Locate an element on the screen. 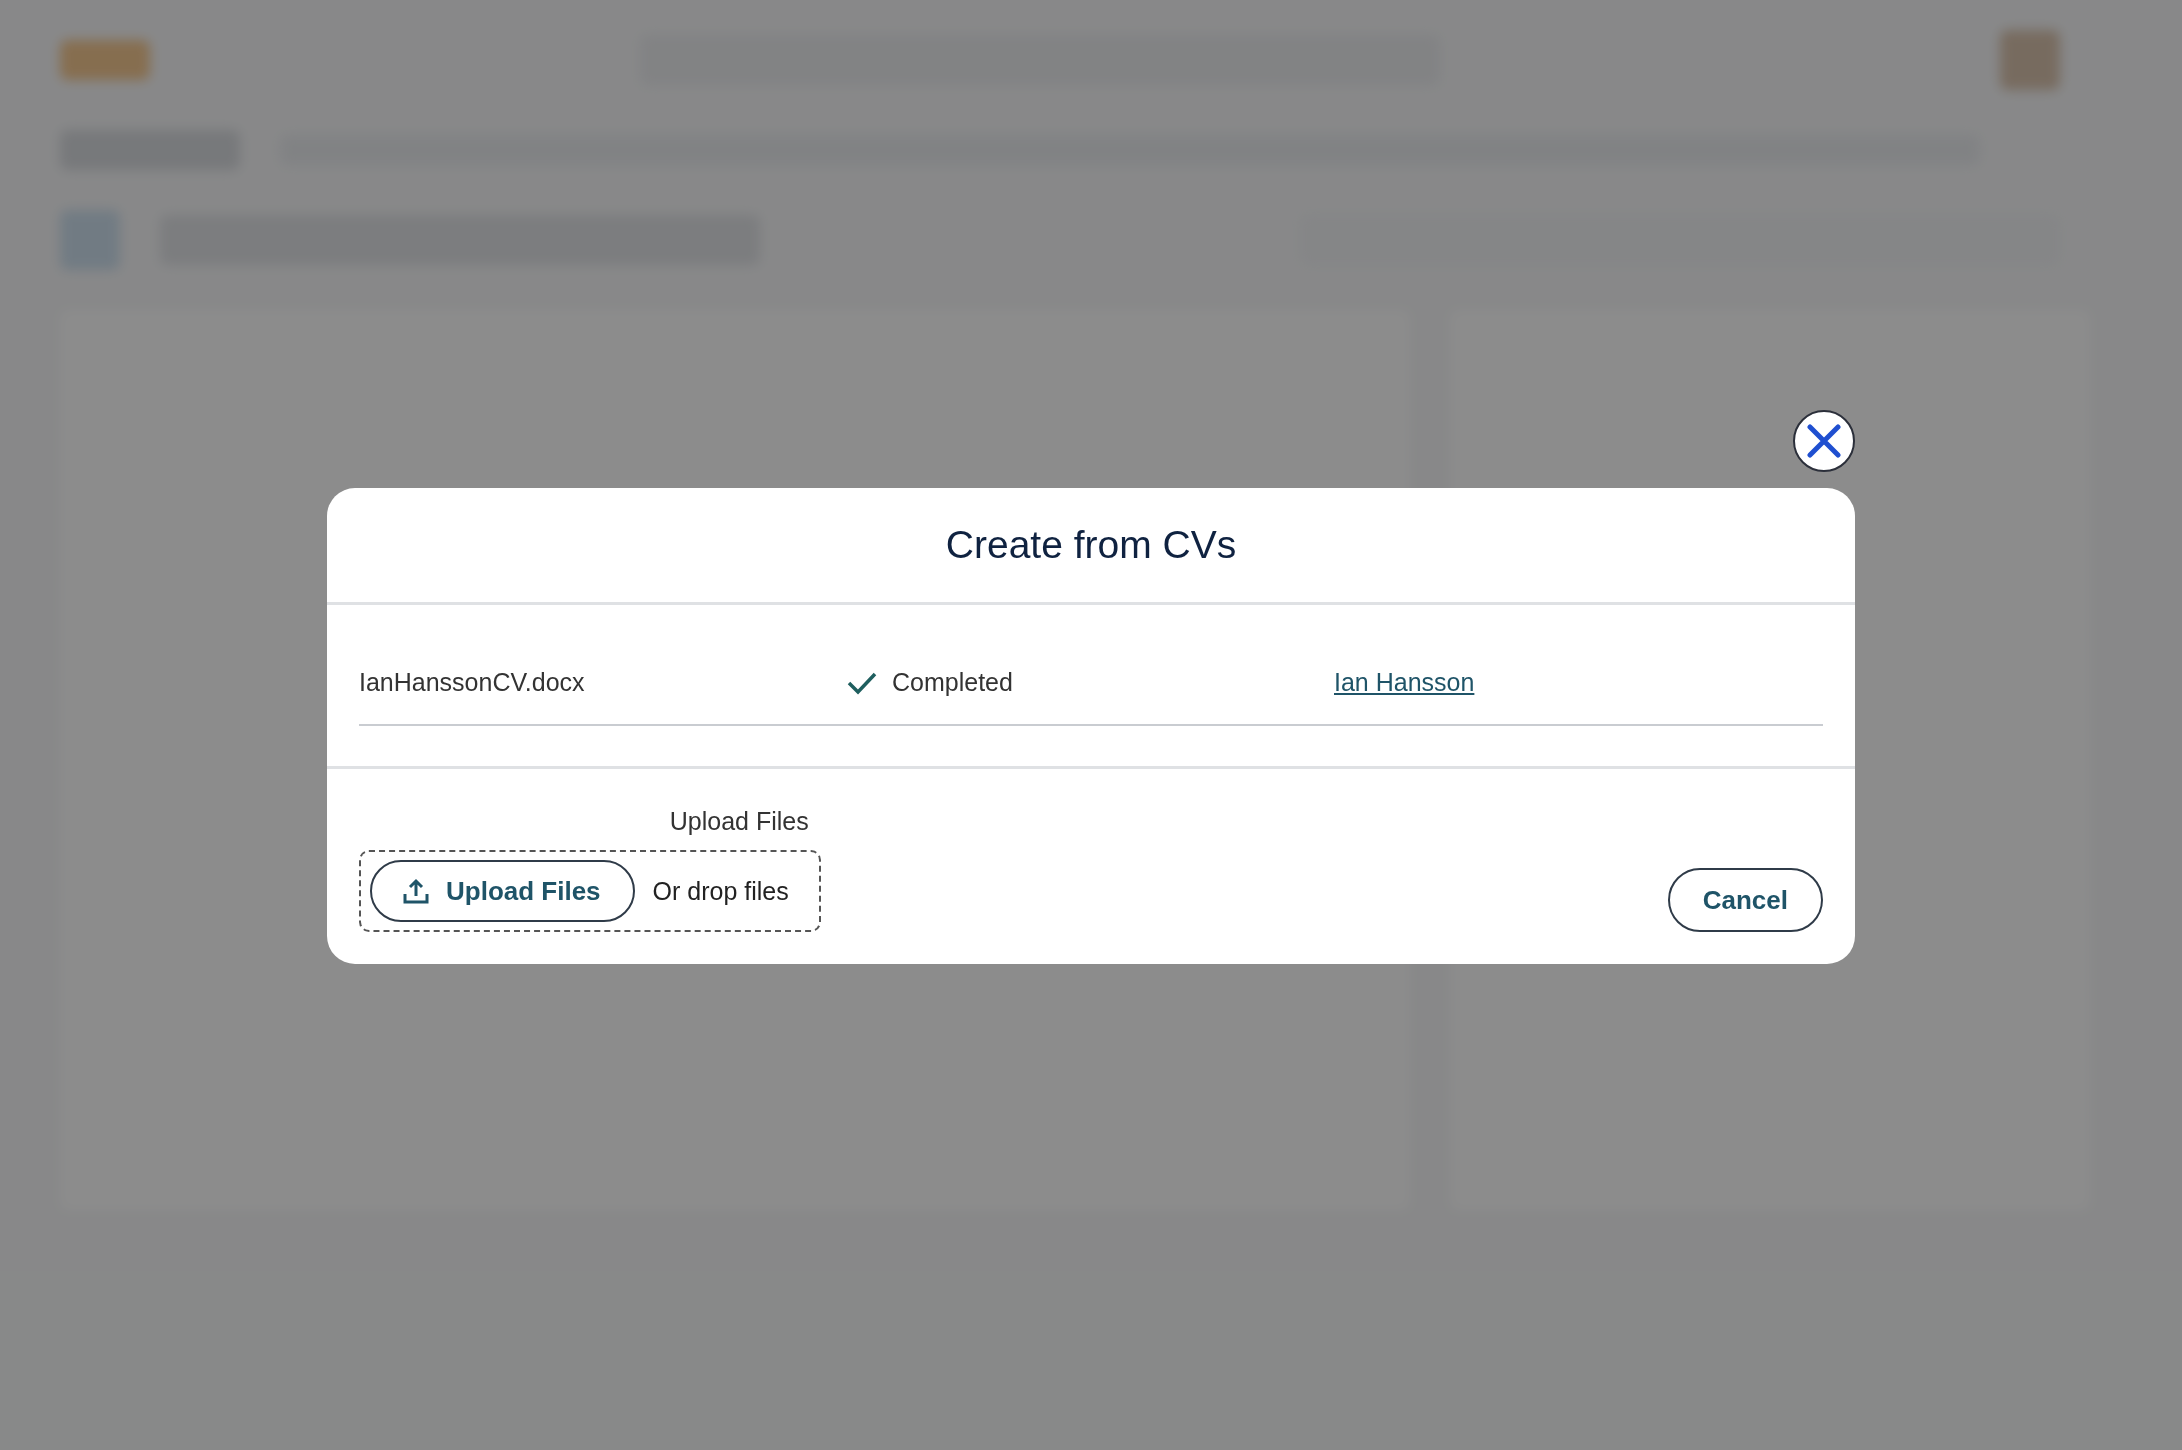 The image size is (2182, 1450). file-name: IanHanssonCV.docx is located at coordinates (472, 682).